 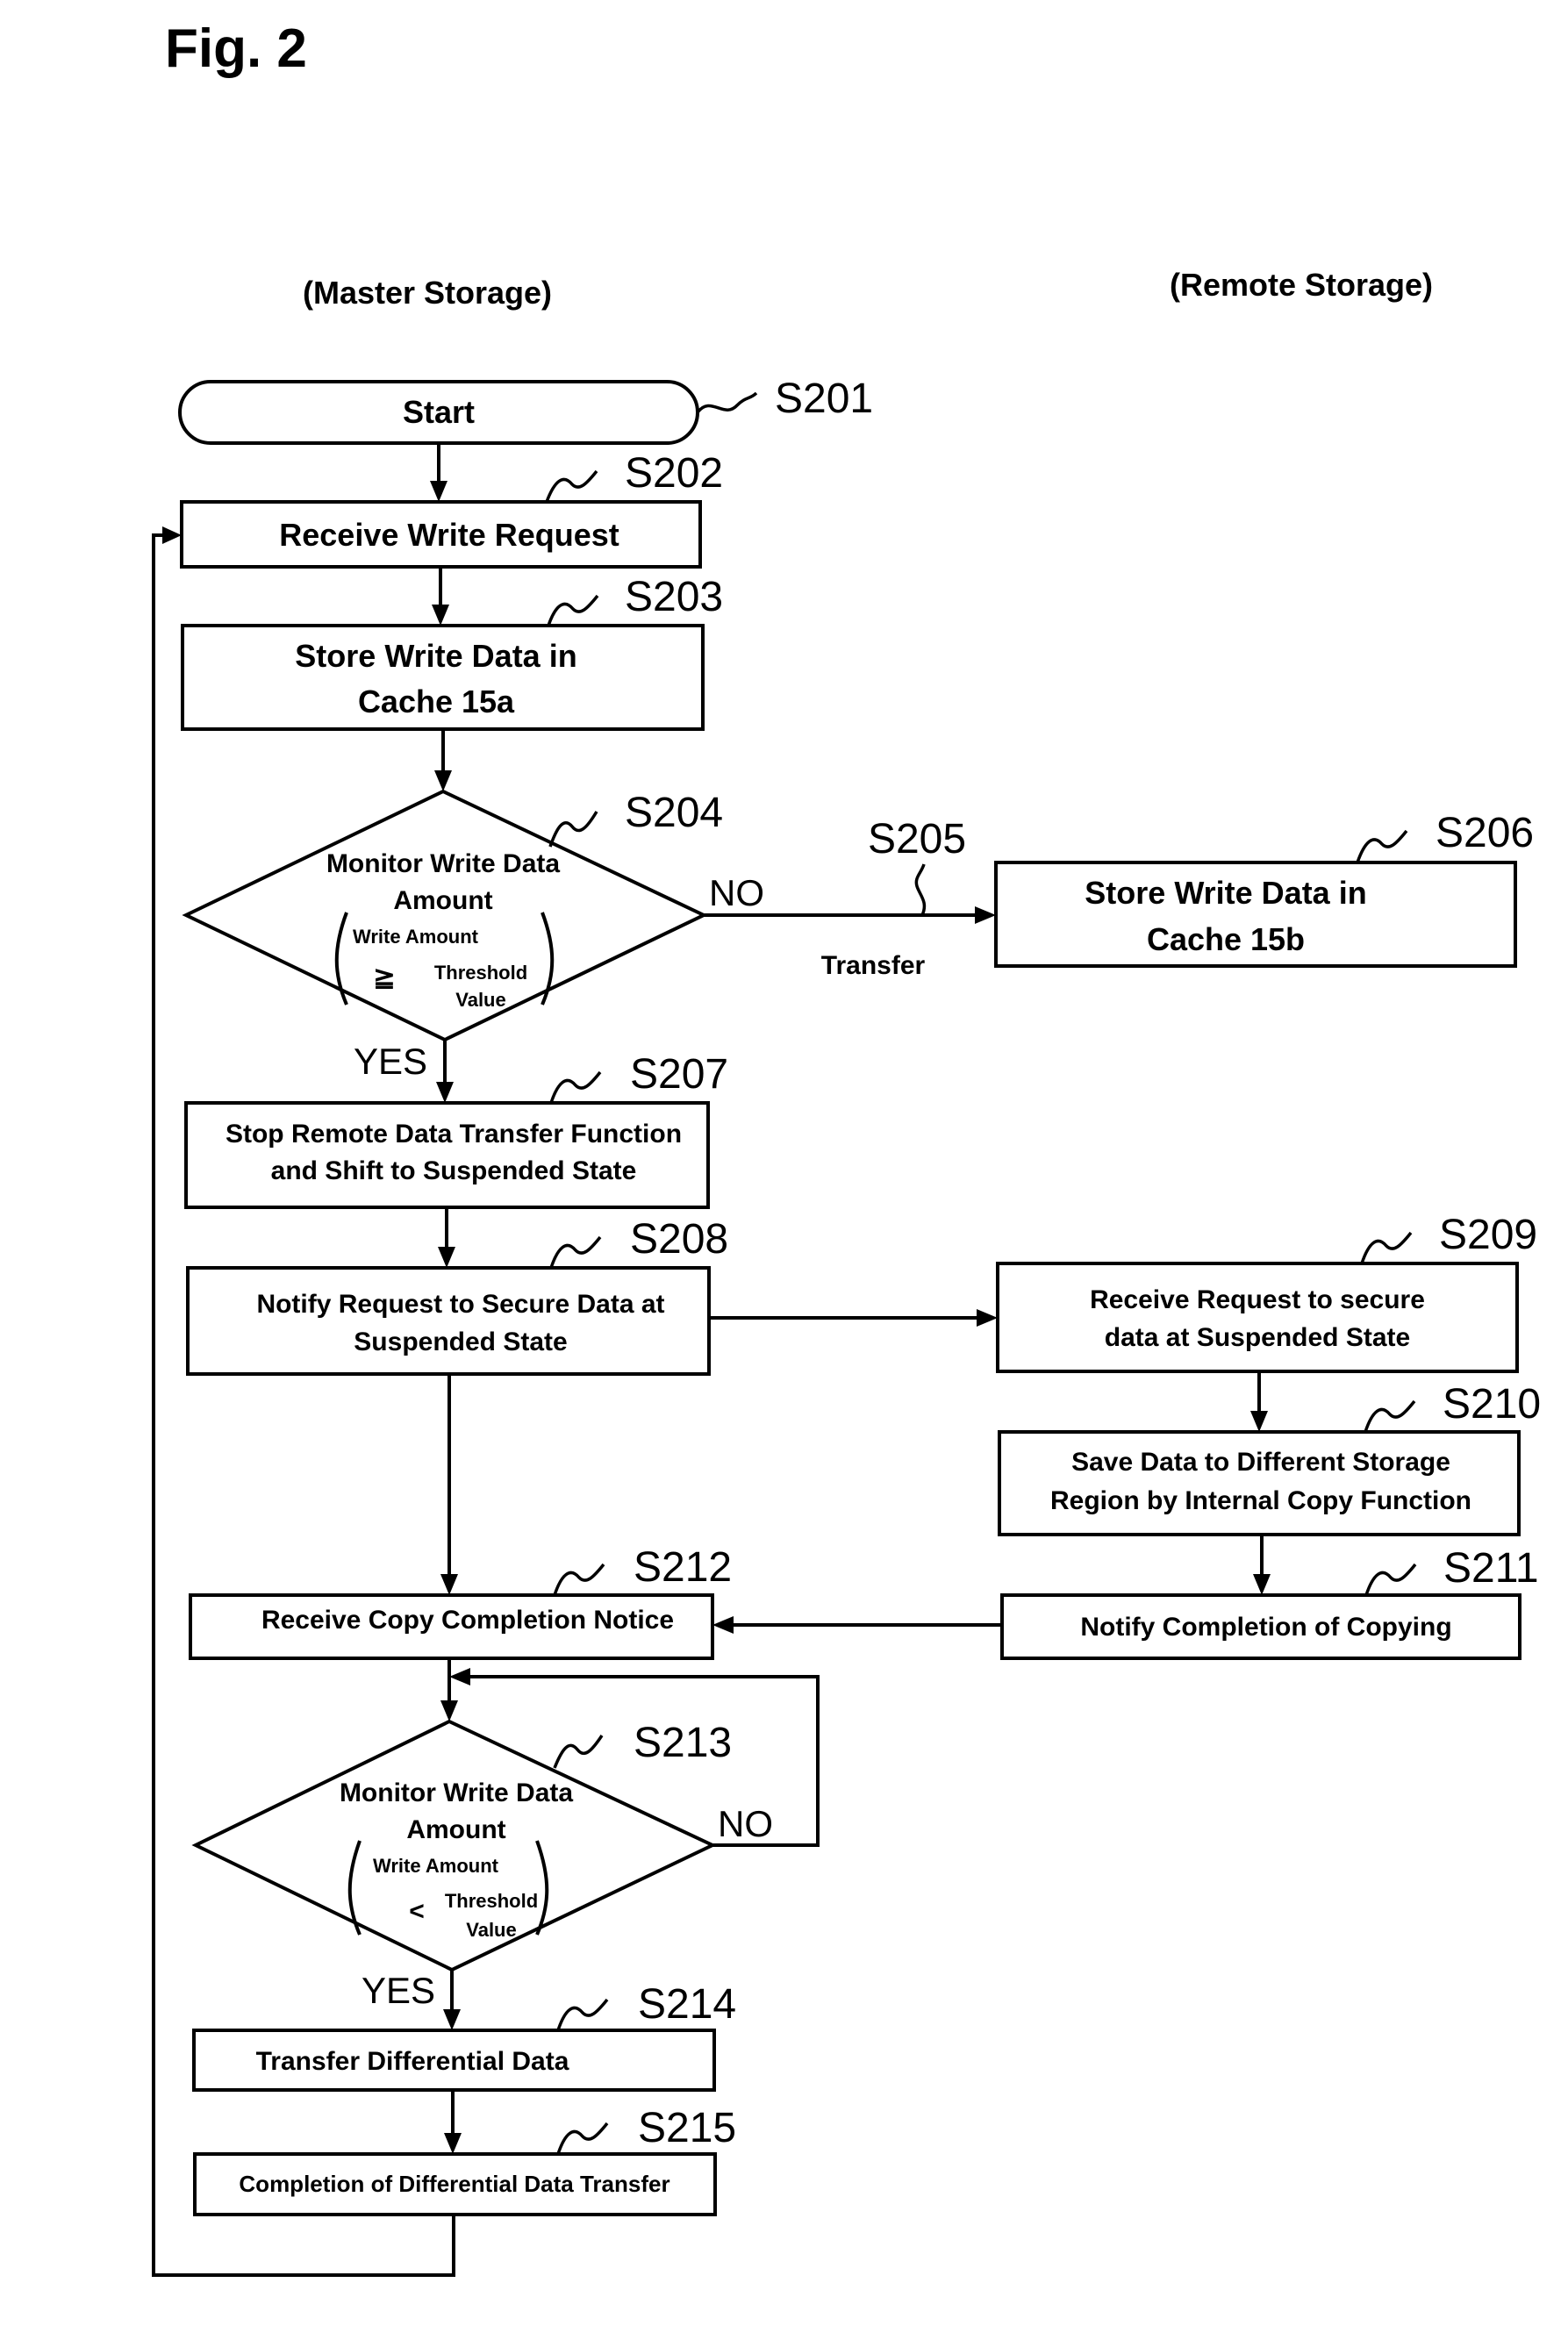 I want to click on step-s211: Notify Completion of Copying S211, so click(x=1269, y=1602).